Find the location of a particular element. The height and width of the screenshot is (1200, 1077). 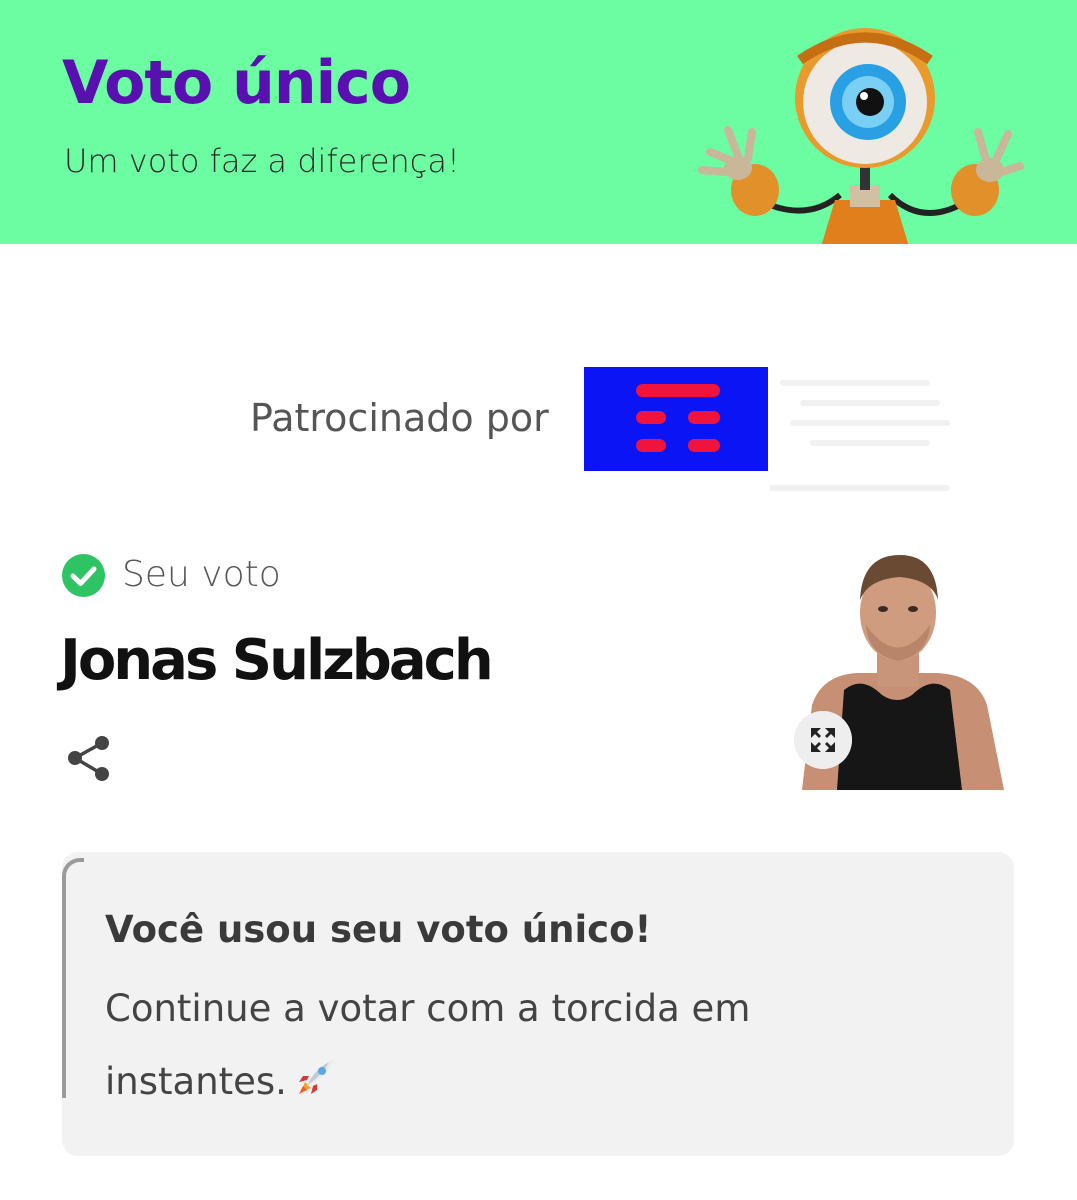

info-title: Você usou seu voto único! is located at coordinates (378, 929).